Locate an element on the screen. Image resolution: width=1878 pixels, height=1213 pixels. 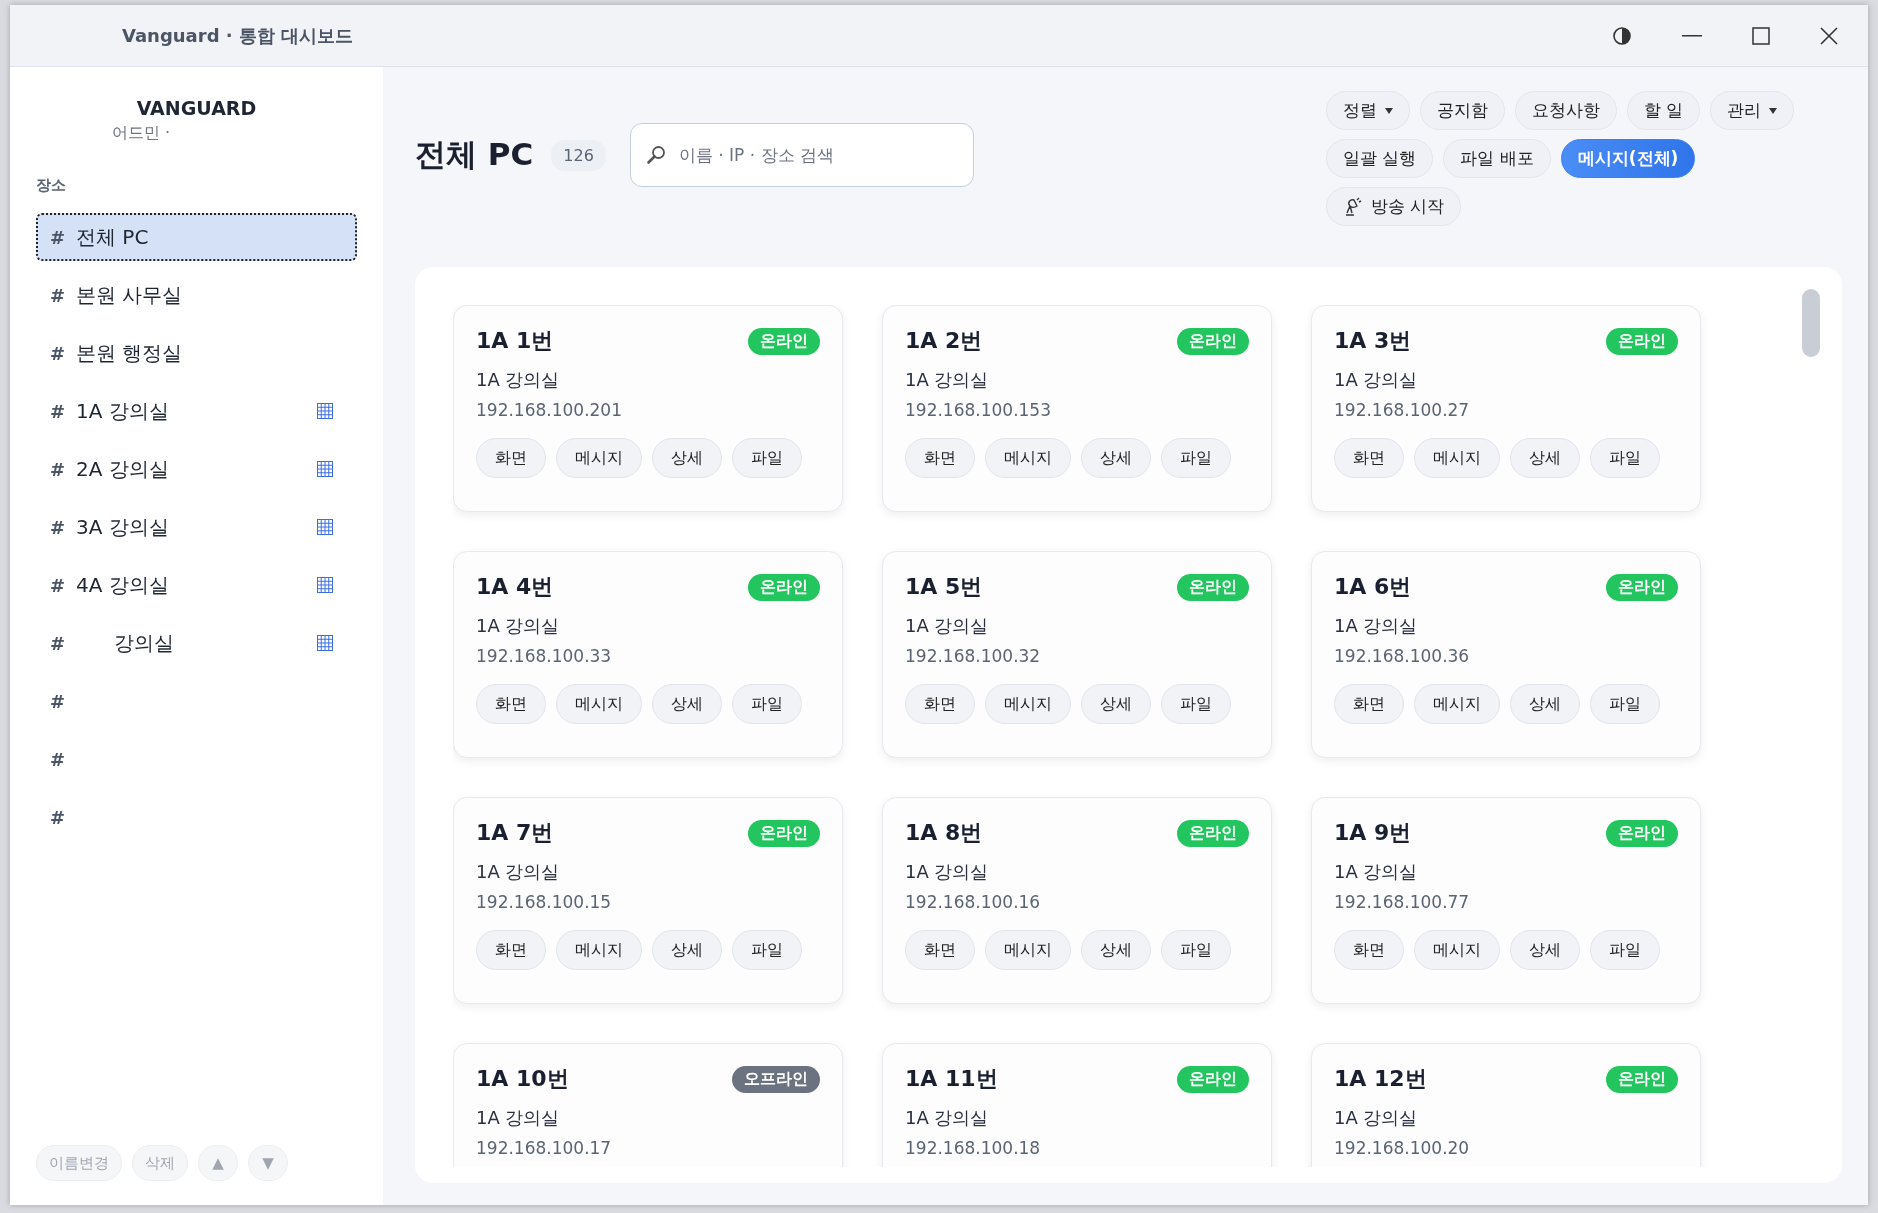
pc-name: 1A 7번 is located at coordinates (515, 833).